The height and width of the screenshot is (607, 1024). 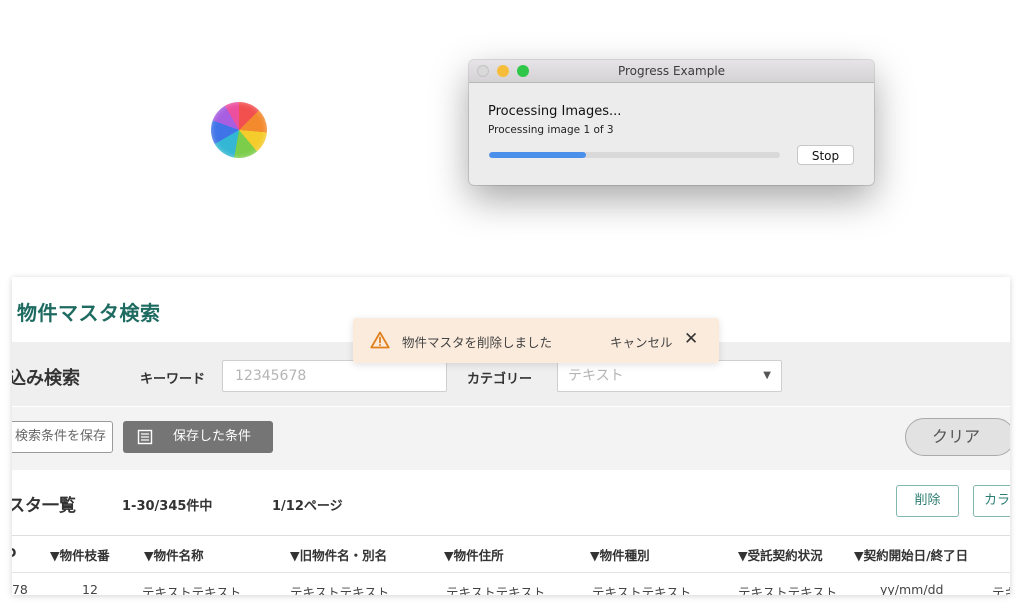 I want to click on actions-section: 検索条件を保存 保存した条件 クリア, so click(x=511, y=438).